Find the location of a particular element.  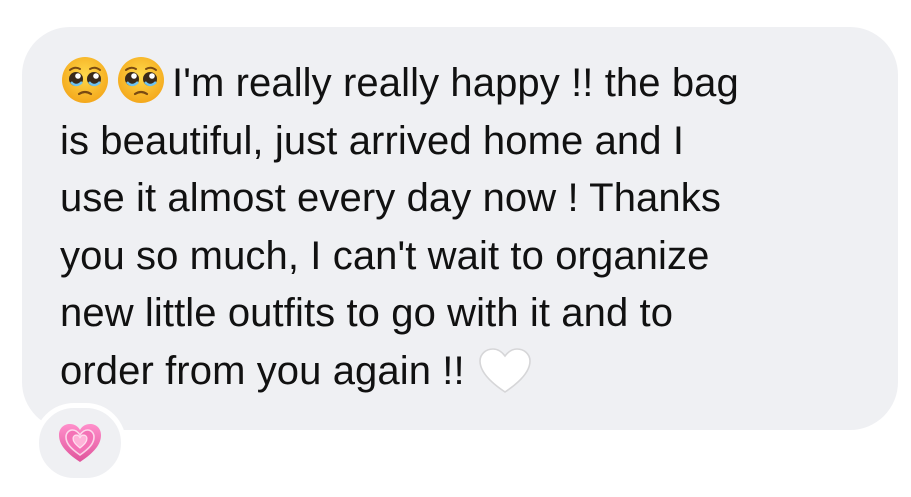

growing-heart-icon is located at coordinates (80, 443).